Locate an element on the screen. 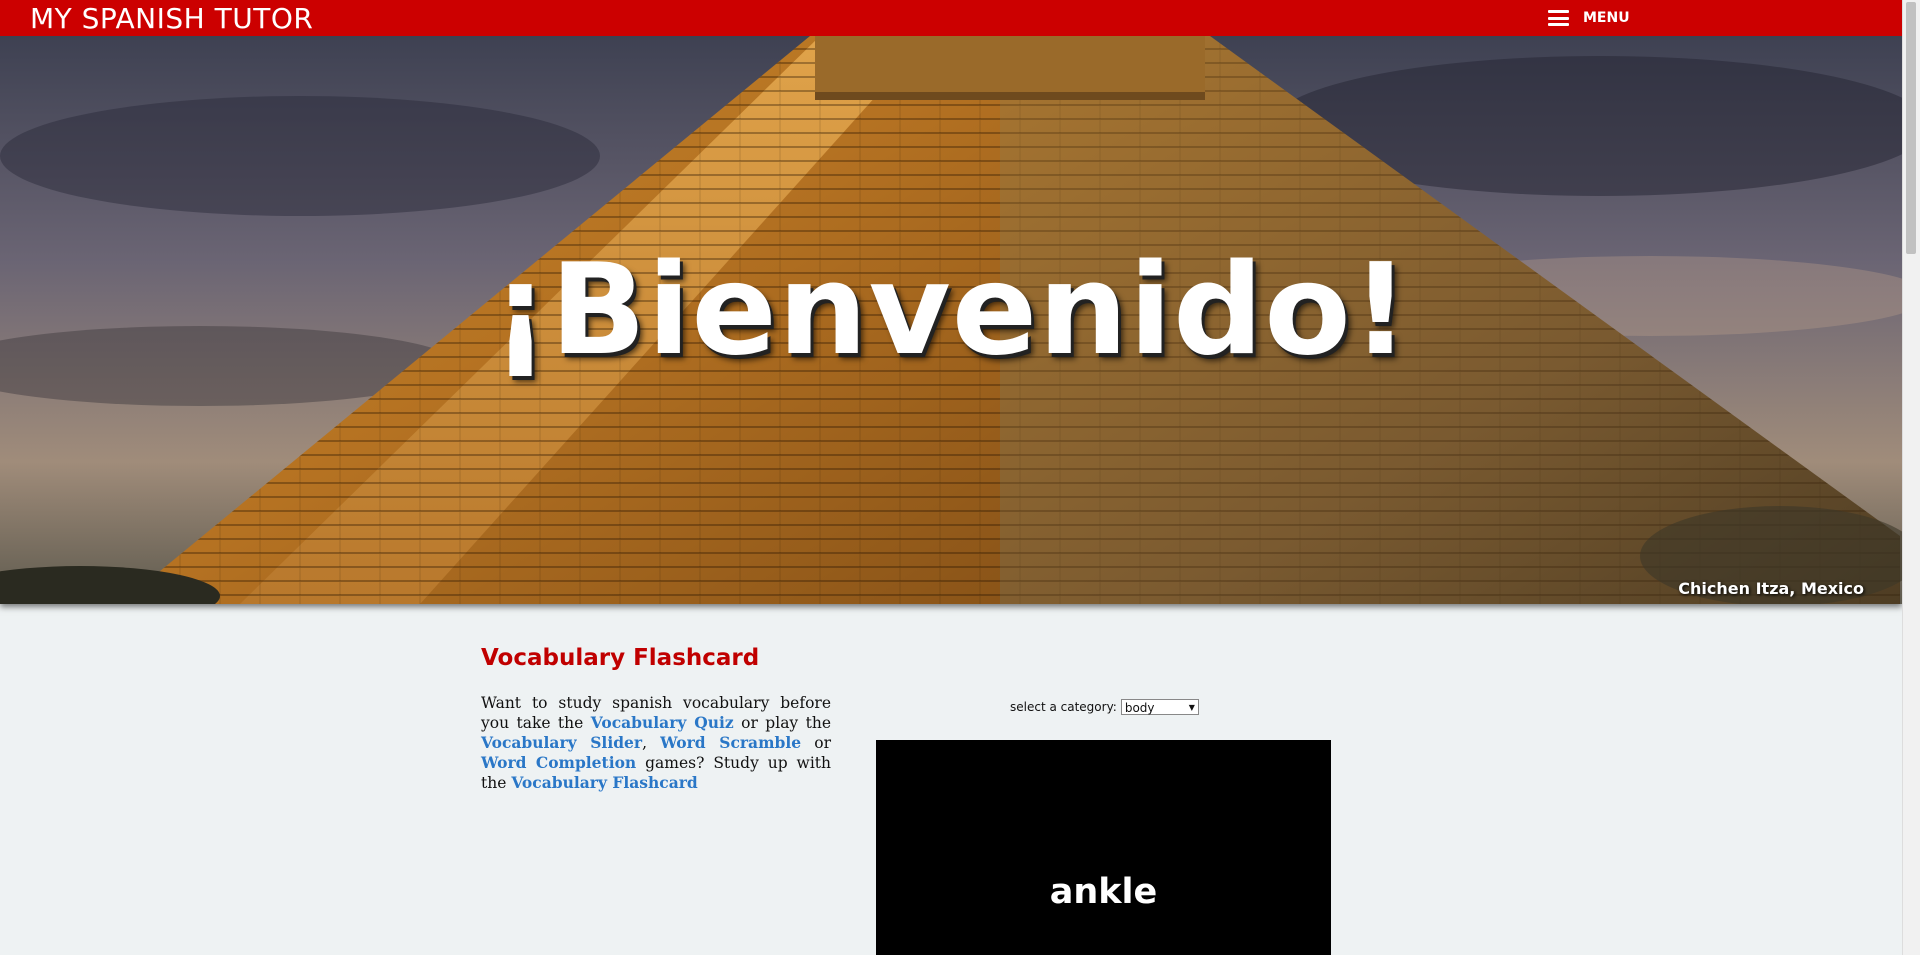  photo-caption: Chichen Itza, Mexico is located at coordinates (1771, 588).